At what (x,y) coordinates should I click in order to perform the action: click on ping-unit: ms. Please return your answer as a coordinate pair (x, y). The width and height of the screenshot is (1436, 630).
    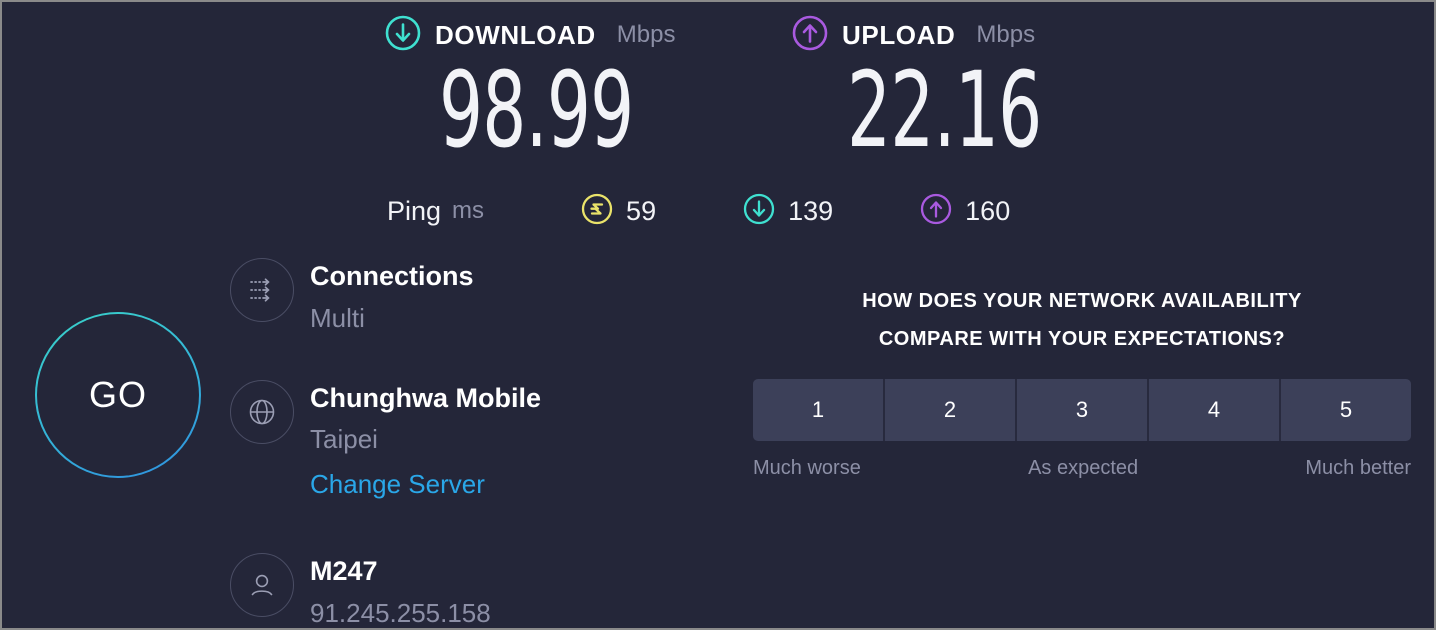
    Looking at the image, I should click on (468, 210).